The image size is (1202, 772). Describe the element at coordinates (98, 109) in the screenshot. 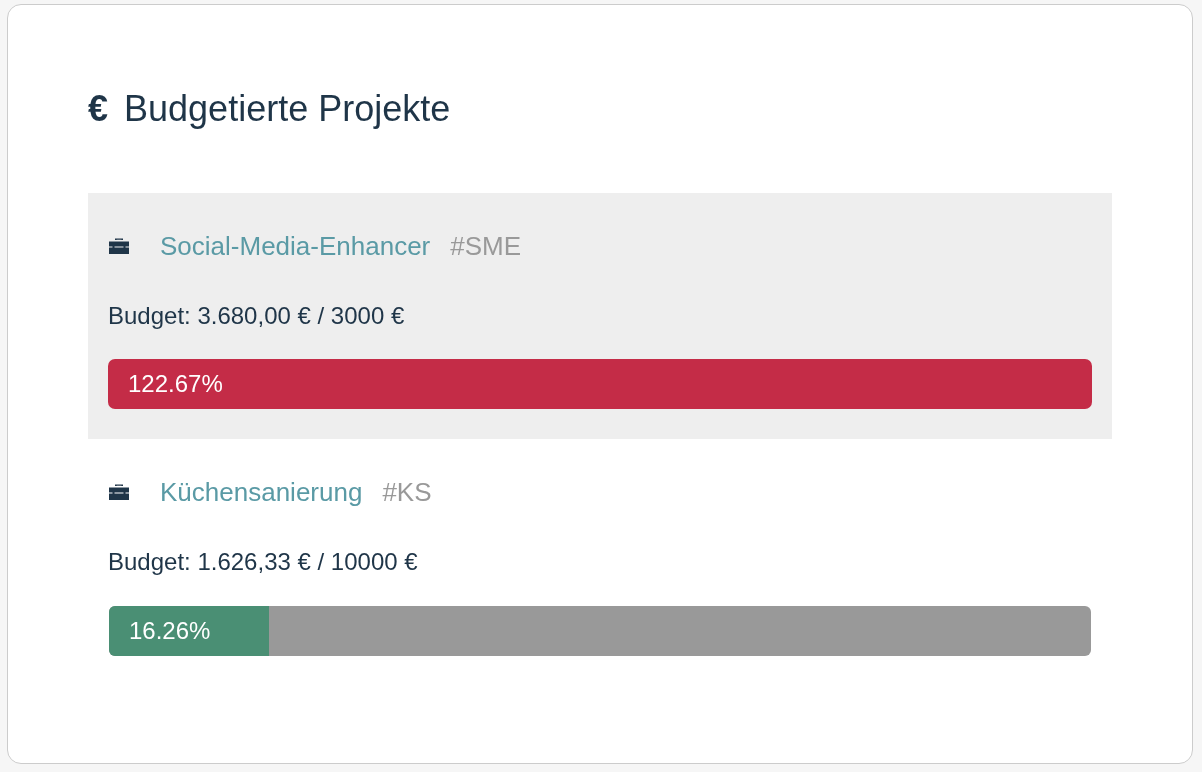

I see `euro-icon: €` at that location.